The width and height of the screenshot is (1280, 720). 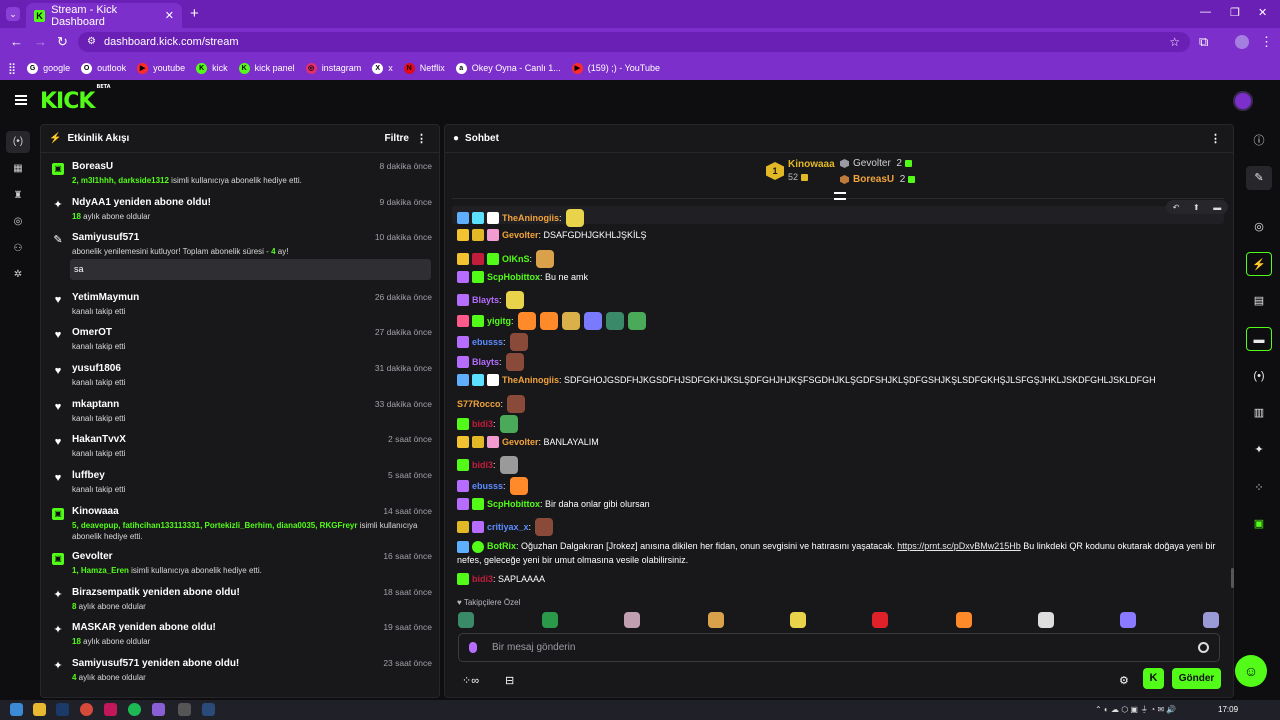 I want to click on layers-icon: ▥, so click(x=1259, y=413).